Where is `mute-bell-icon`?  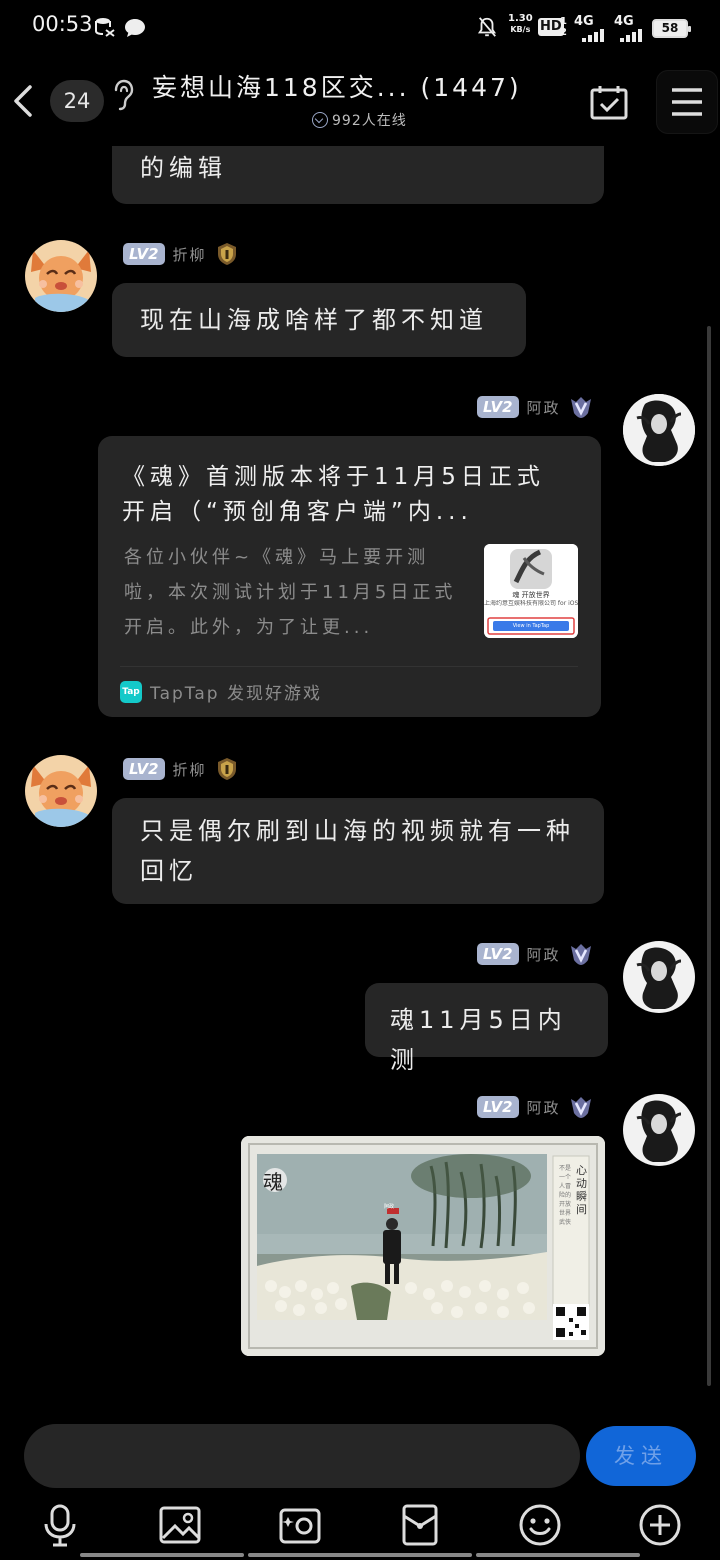
mute-bell-icon is located at coordinates (487, 27).